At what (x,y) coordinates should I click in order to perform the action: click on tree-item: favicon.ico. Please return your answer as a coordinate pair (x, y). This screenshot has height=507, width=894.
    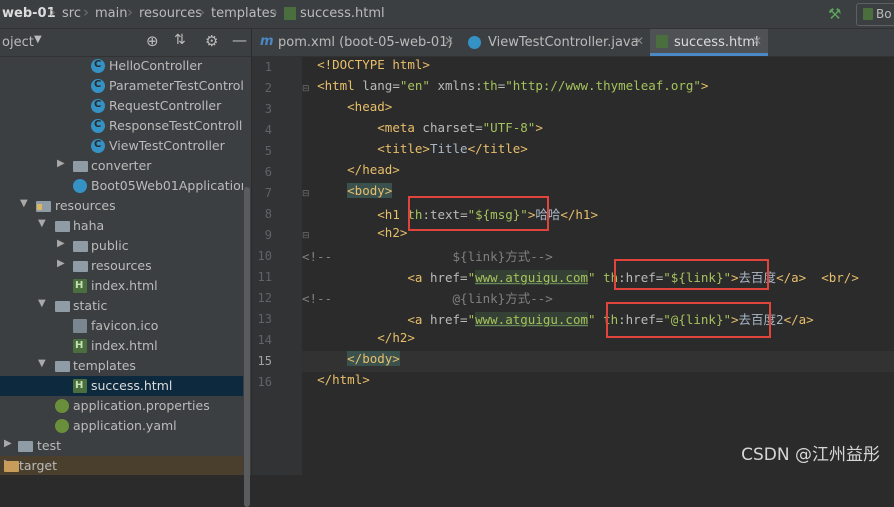
    Looking at the image, I should click on (122, 326).